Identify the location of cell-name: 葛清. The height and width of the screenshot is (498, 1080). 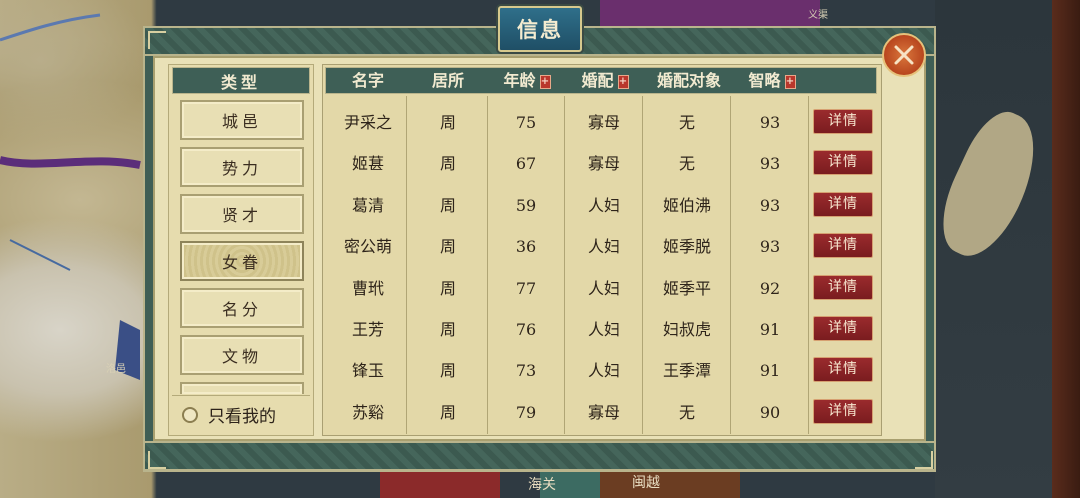
(367, 205).